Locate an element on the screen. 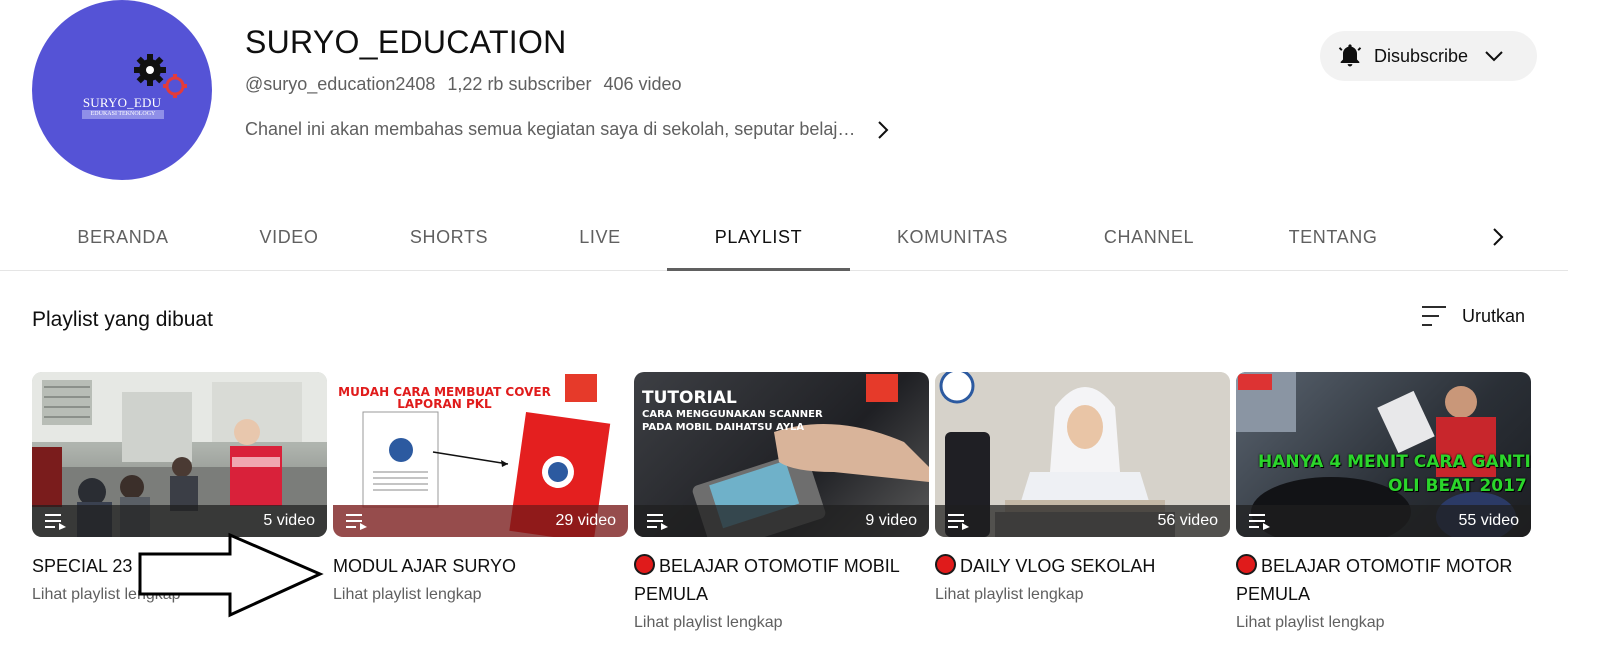 Image resolution: width=1600 pixels, height=668 pixels. chevron-down-icon is located at coordinates (1494, 56).